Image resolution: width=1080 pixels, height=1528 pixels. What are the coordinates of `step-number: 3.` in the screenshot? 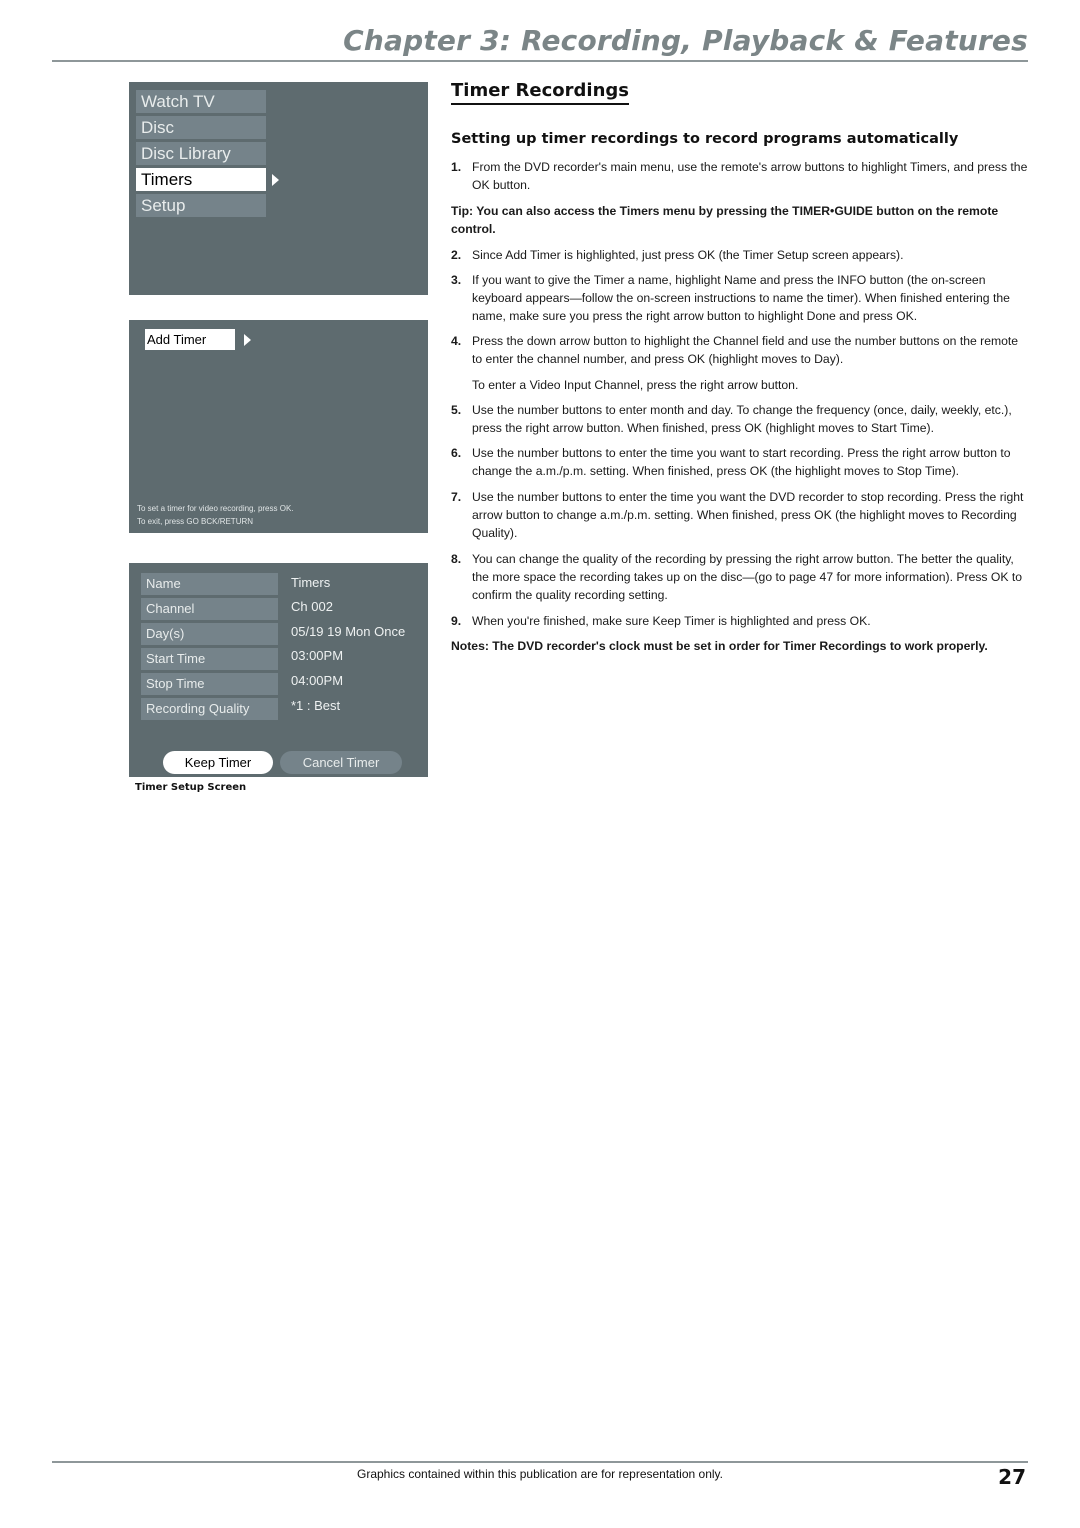 It's located at (456, 280).